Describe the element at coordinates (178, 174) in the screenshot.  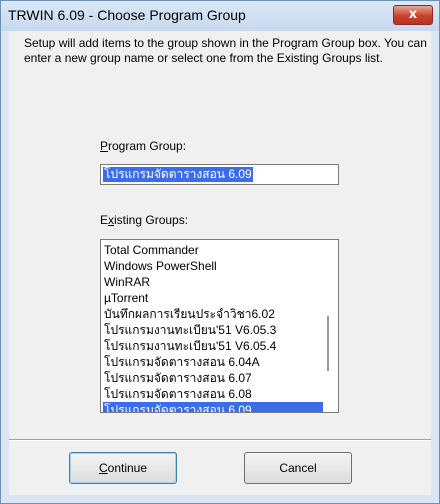
I see `program-group-value: โปรแกรมจัดตารางสอน 6.09` at that location.